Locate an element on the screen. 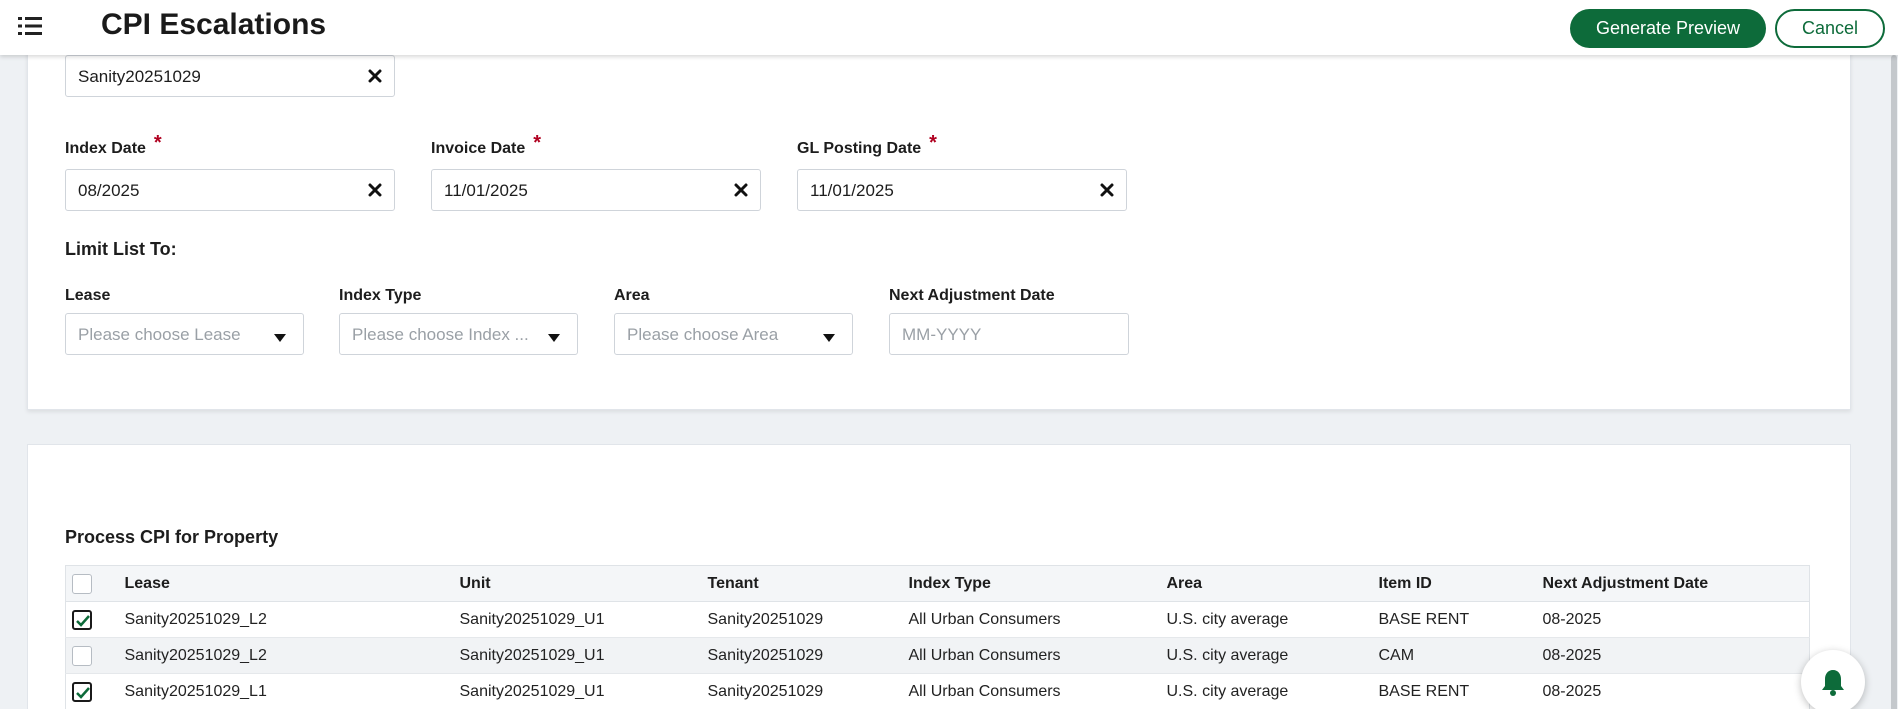 The height and width of the screenshot is (709, 1898). index-date-value: 08/2025 is located at coordinates (109, 190).